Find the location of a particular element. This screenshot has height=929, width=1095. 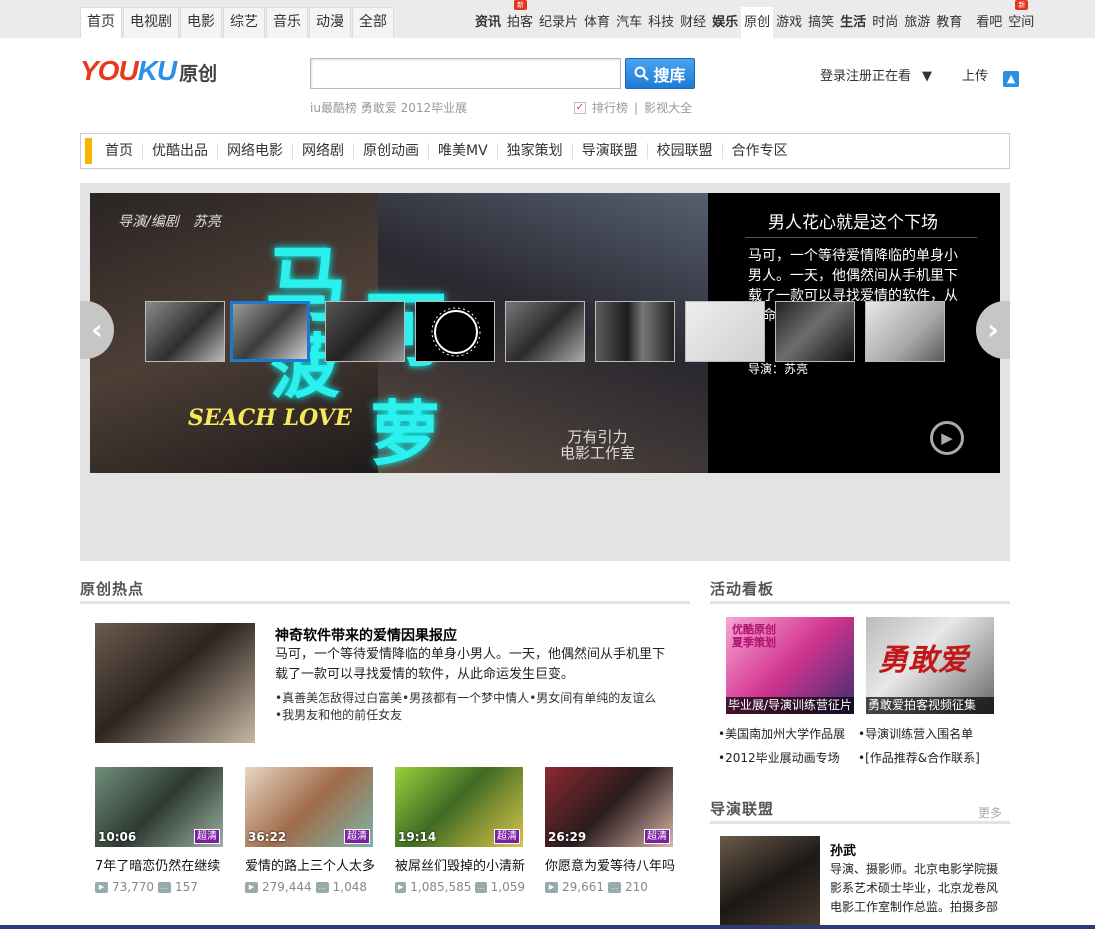

featured-link: •我男友和他的前任女友 is located at coordinates (338, 714).